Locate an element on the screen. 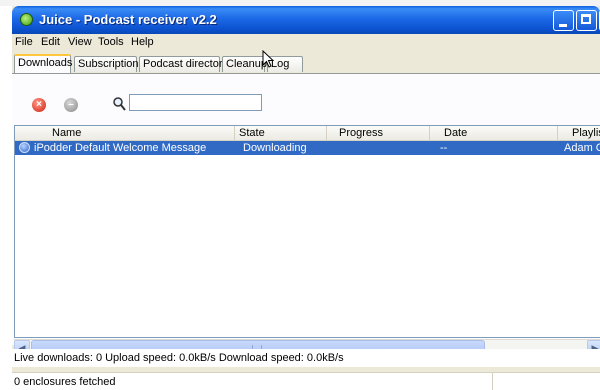 This screenshot has width=600, height=390. juice-app-icon is located at coordinates (26, 19).